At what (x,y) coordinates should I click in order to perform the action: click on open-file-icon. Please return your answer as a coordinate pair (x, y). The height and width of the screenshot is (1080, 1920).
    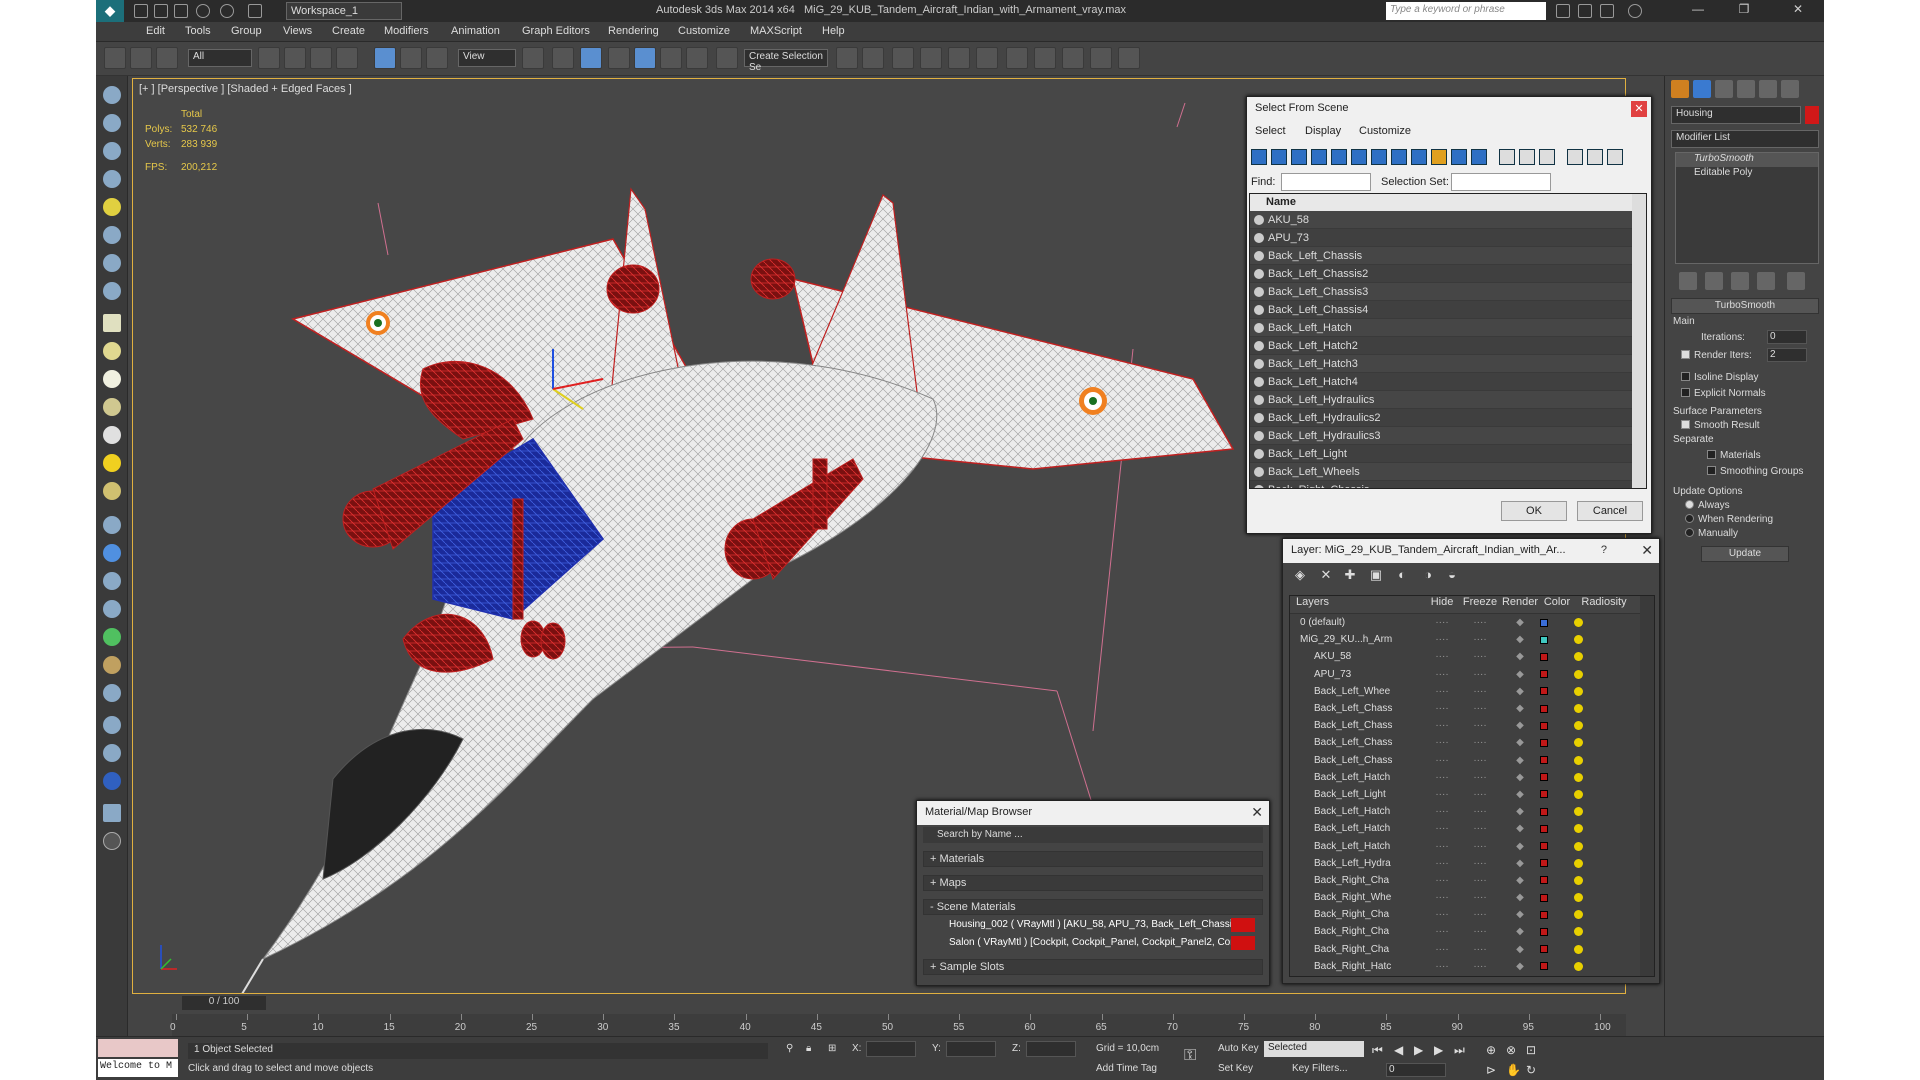
    Looking at the image, I should click on (161, 11).